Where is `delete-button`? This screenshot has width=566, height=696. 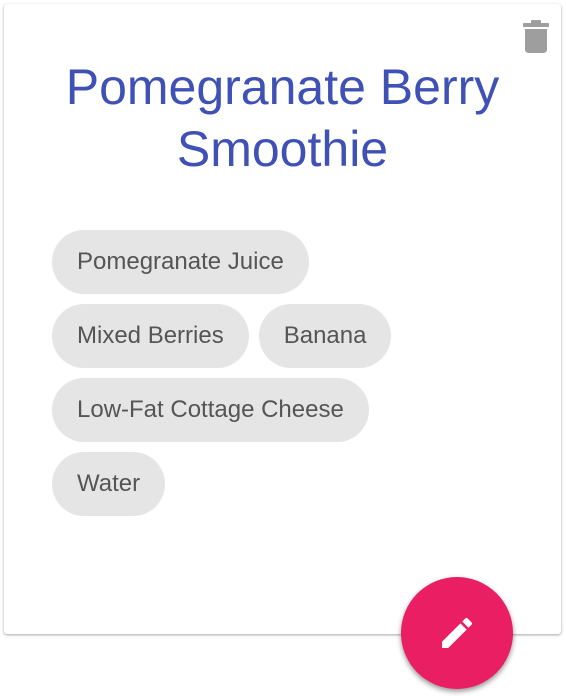
delete-button is located at coordinates (536, 36).